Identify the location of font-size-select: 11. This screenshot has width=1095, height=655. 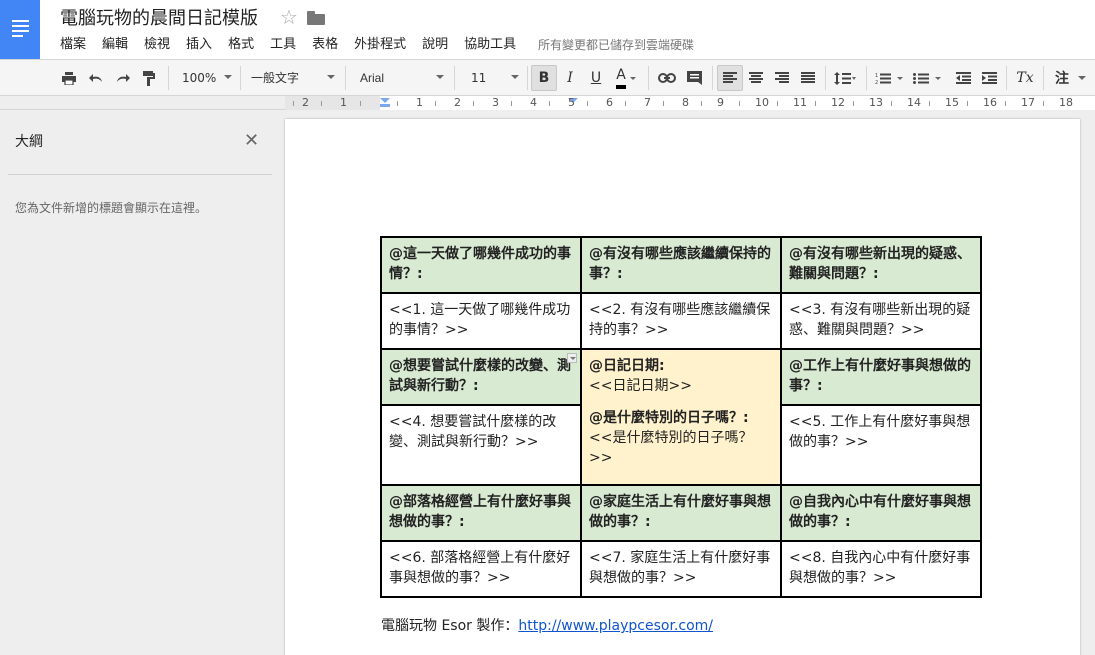
(493, 78).